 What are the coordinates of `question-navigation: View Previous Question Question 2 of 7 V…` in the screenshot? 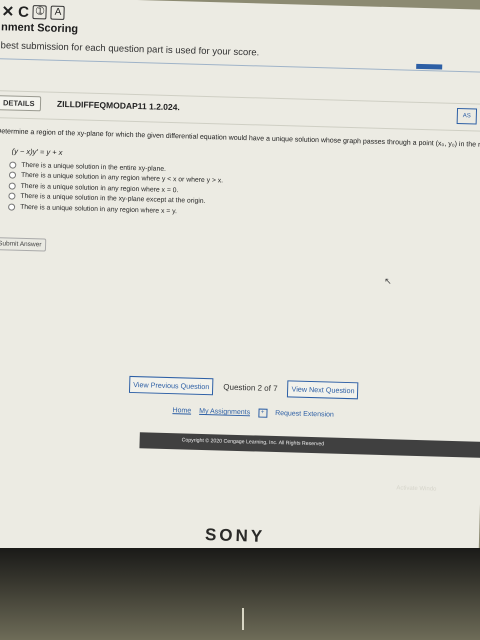 It's located at (243, 387).